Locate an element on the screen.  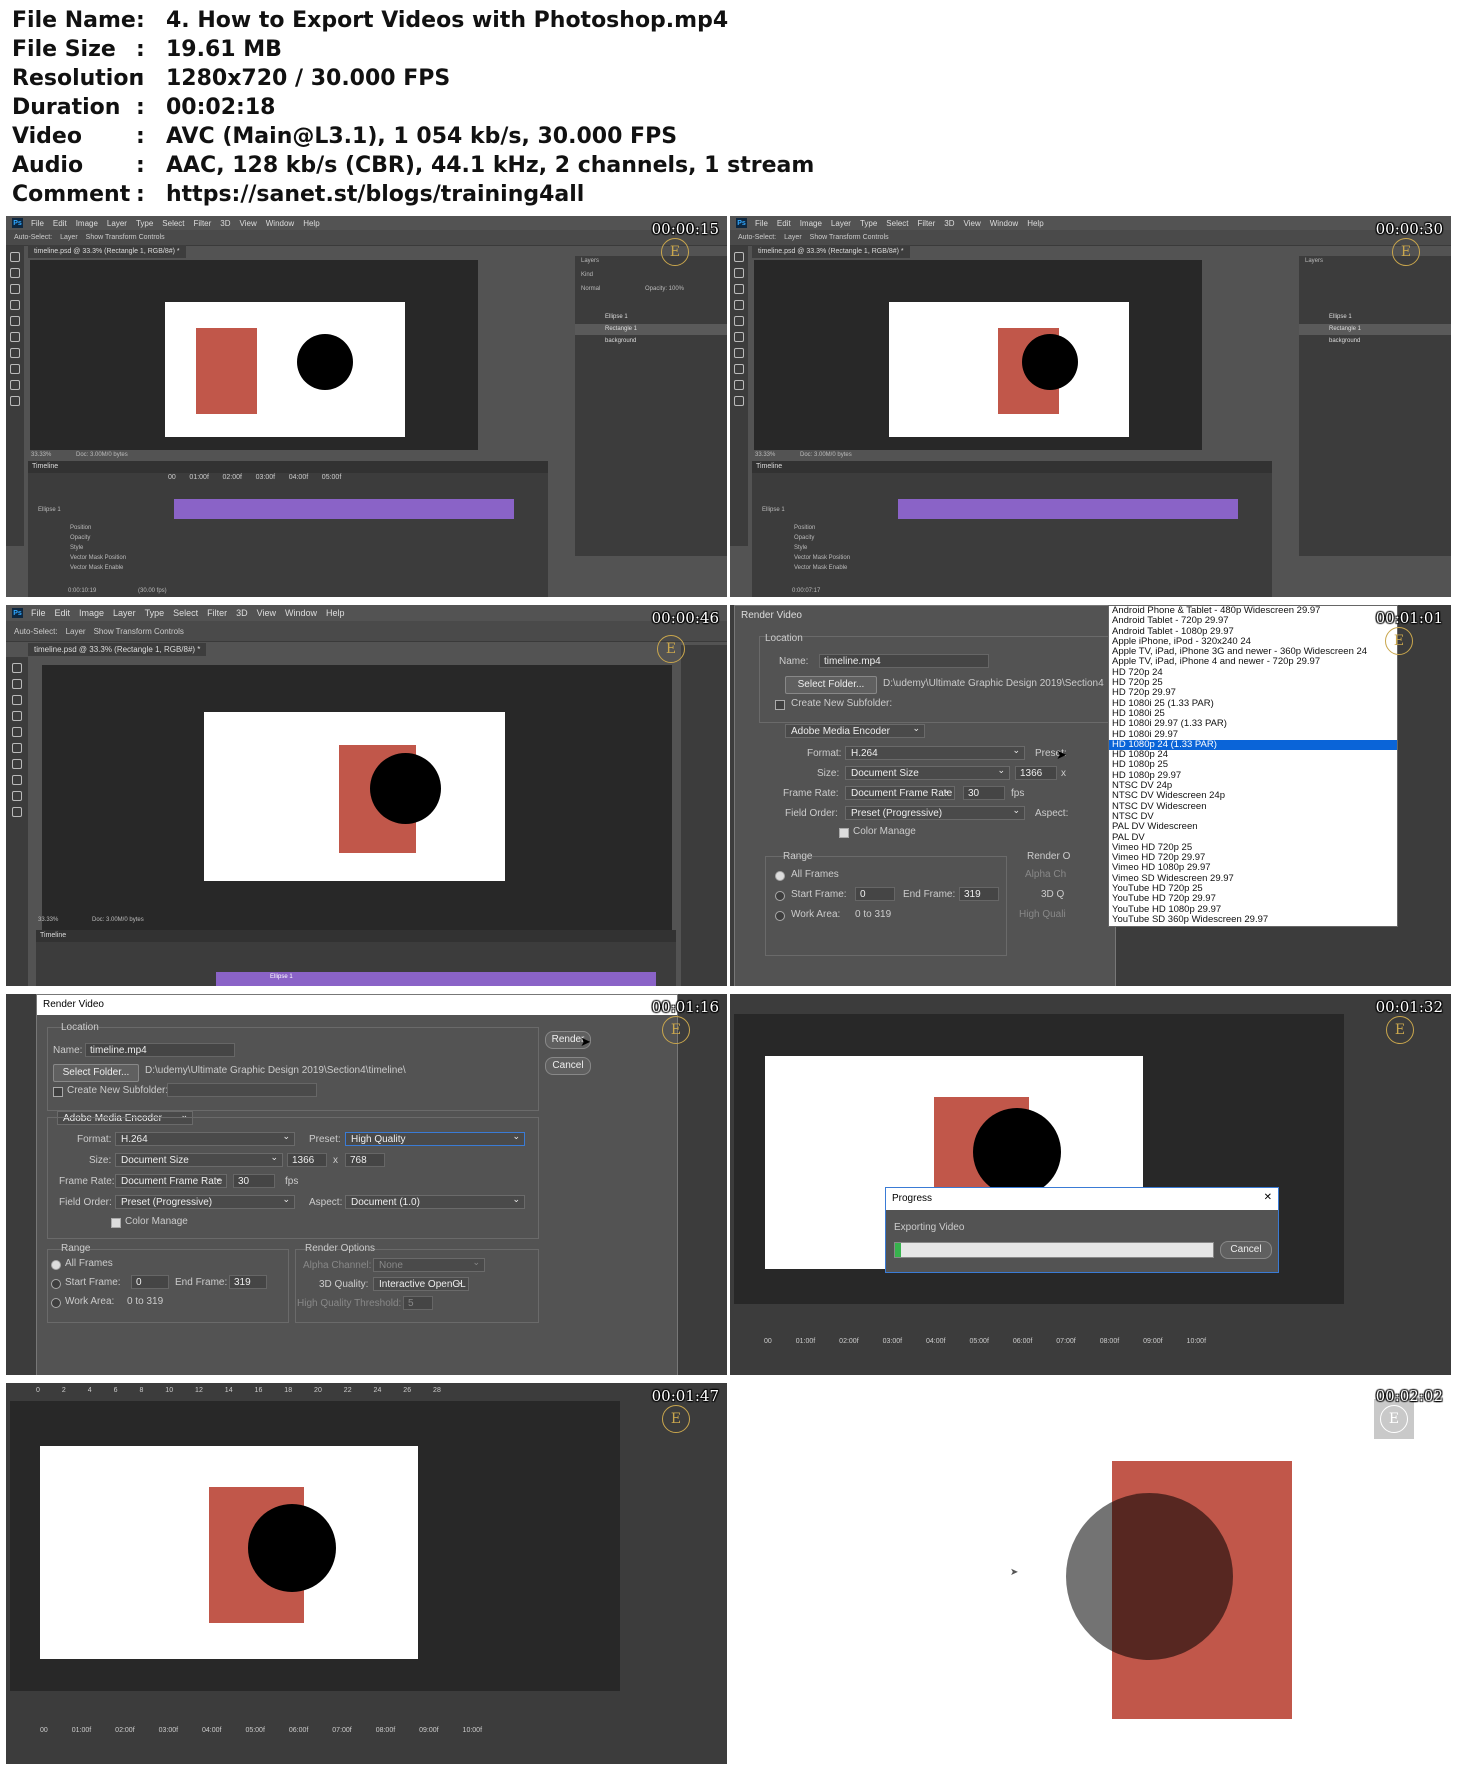
progress-cancel-button: Cancel is located at coordinates (1246, 1250).